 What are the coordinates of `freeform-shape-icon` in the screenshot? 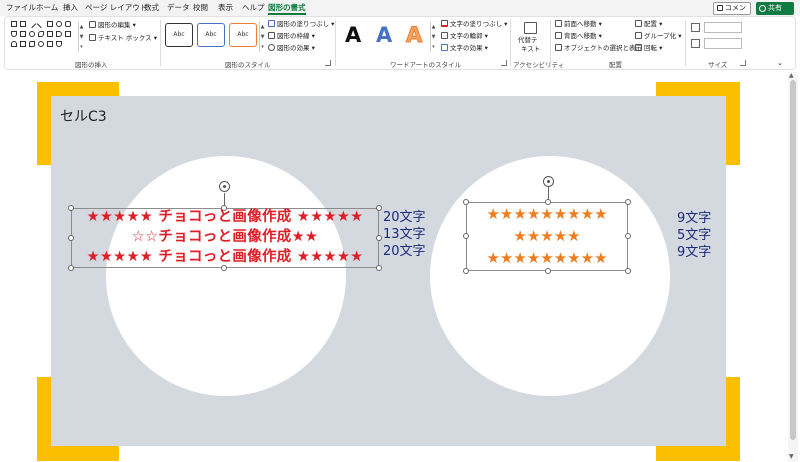 It's located at (23, 44).